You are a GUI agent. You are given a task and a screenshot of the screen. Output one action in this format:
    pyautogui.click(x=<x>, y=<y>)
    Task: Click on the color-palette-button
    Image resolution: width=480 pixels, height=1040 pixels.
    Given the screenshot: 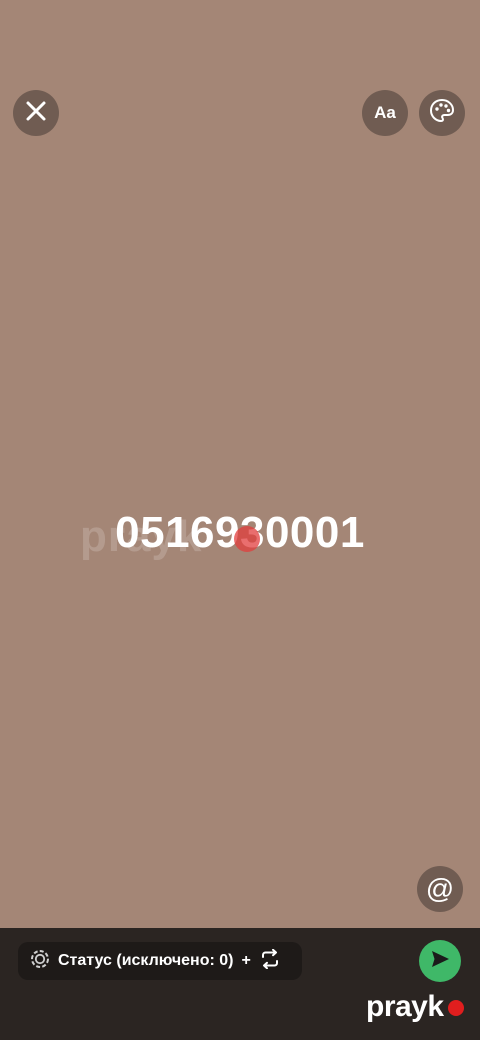 What is the action you would take?
    pyautogui.click(x=442, y=113)
    